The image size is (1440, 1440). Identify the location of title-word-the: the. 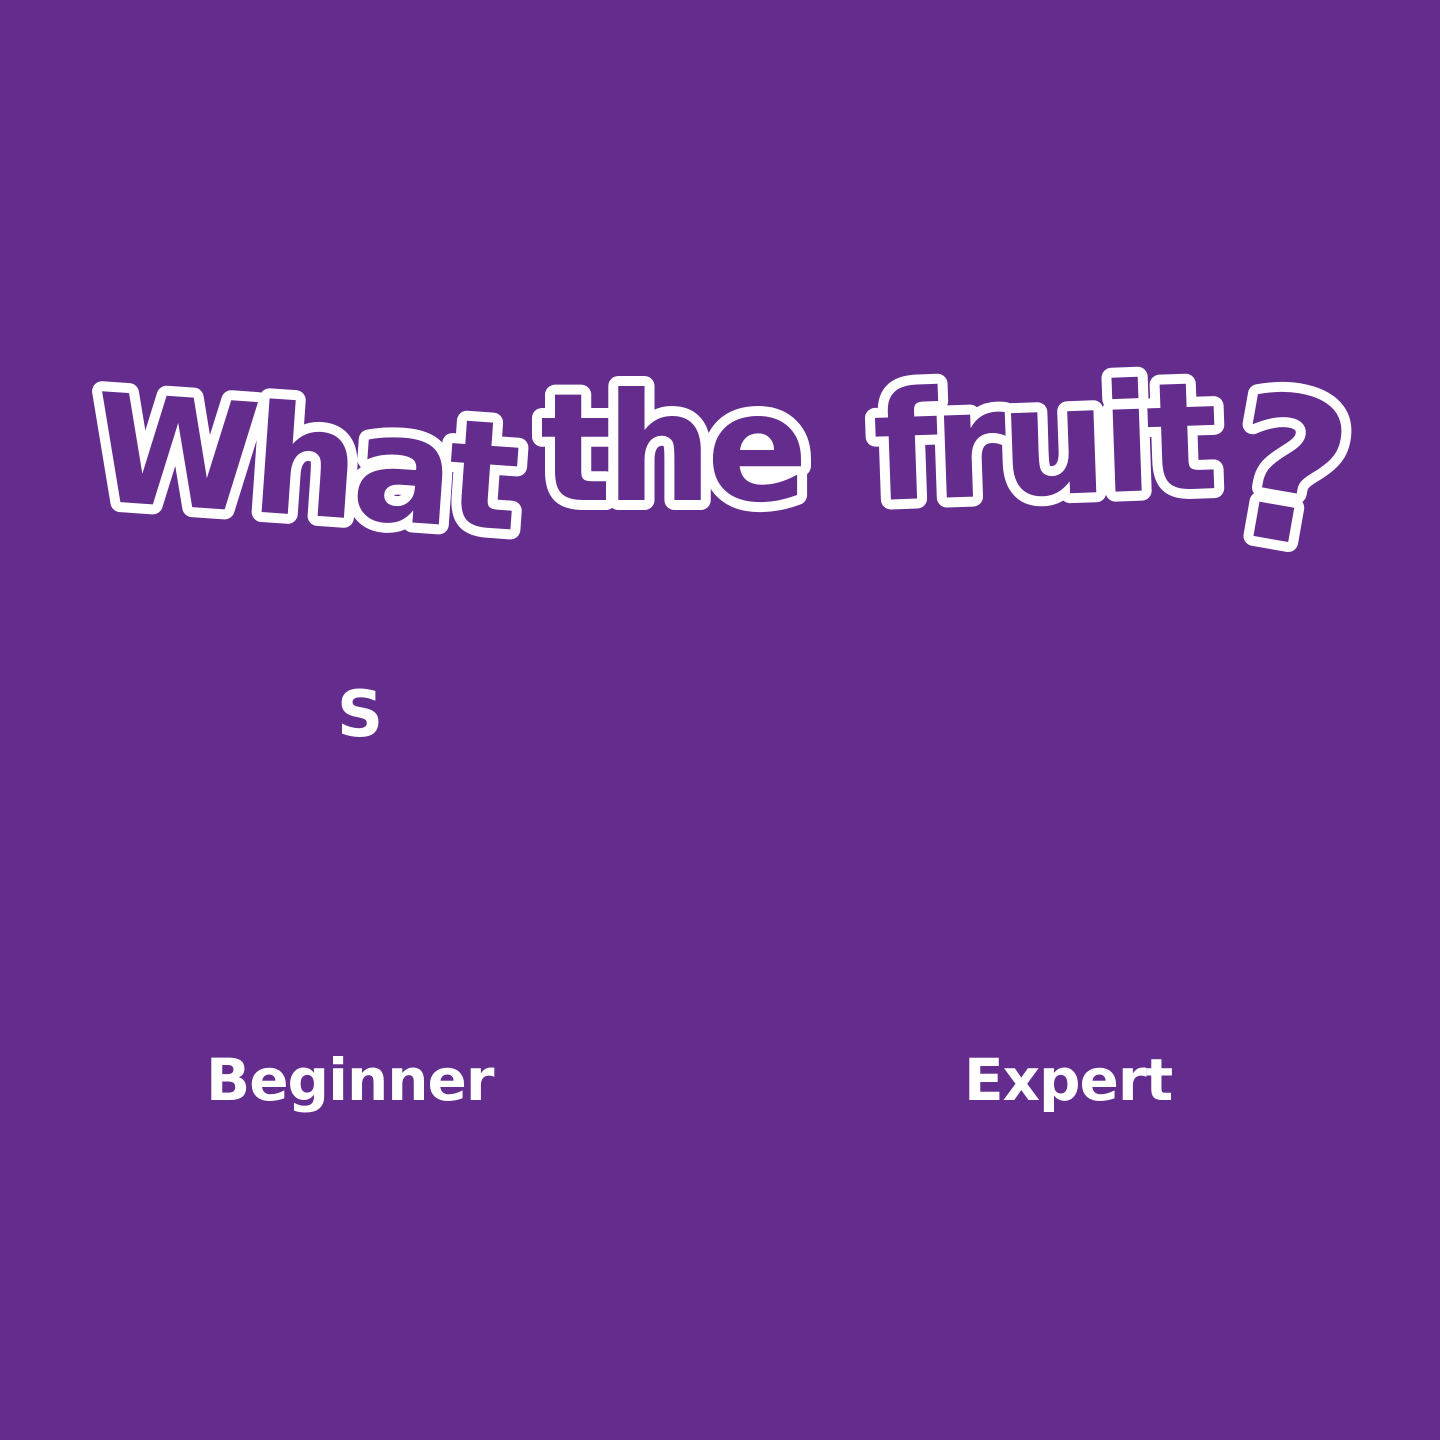
(671, 449).